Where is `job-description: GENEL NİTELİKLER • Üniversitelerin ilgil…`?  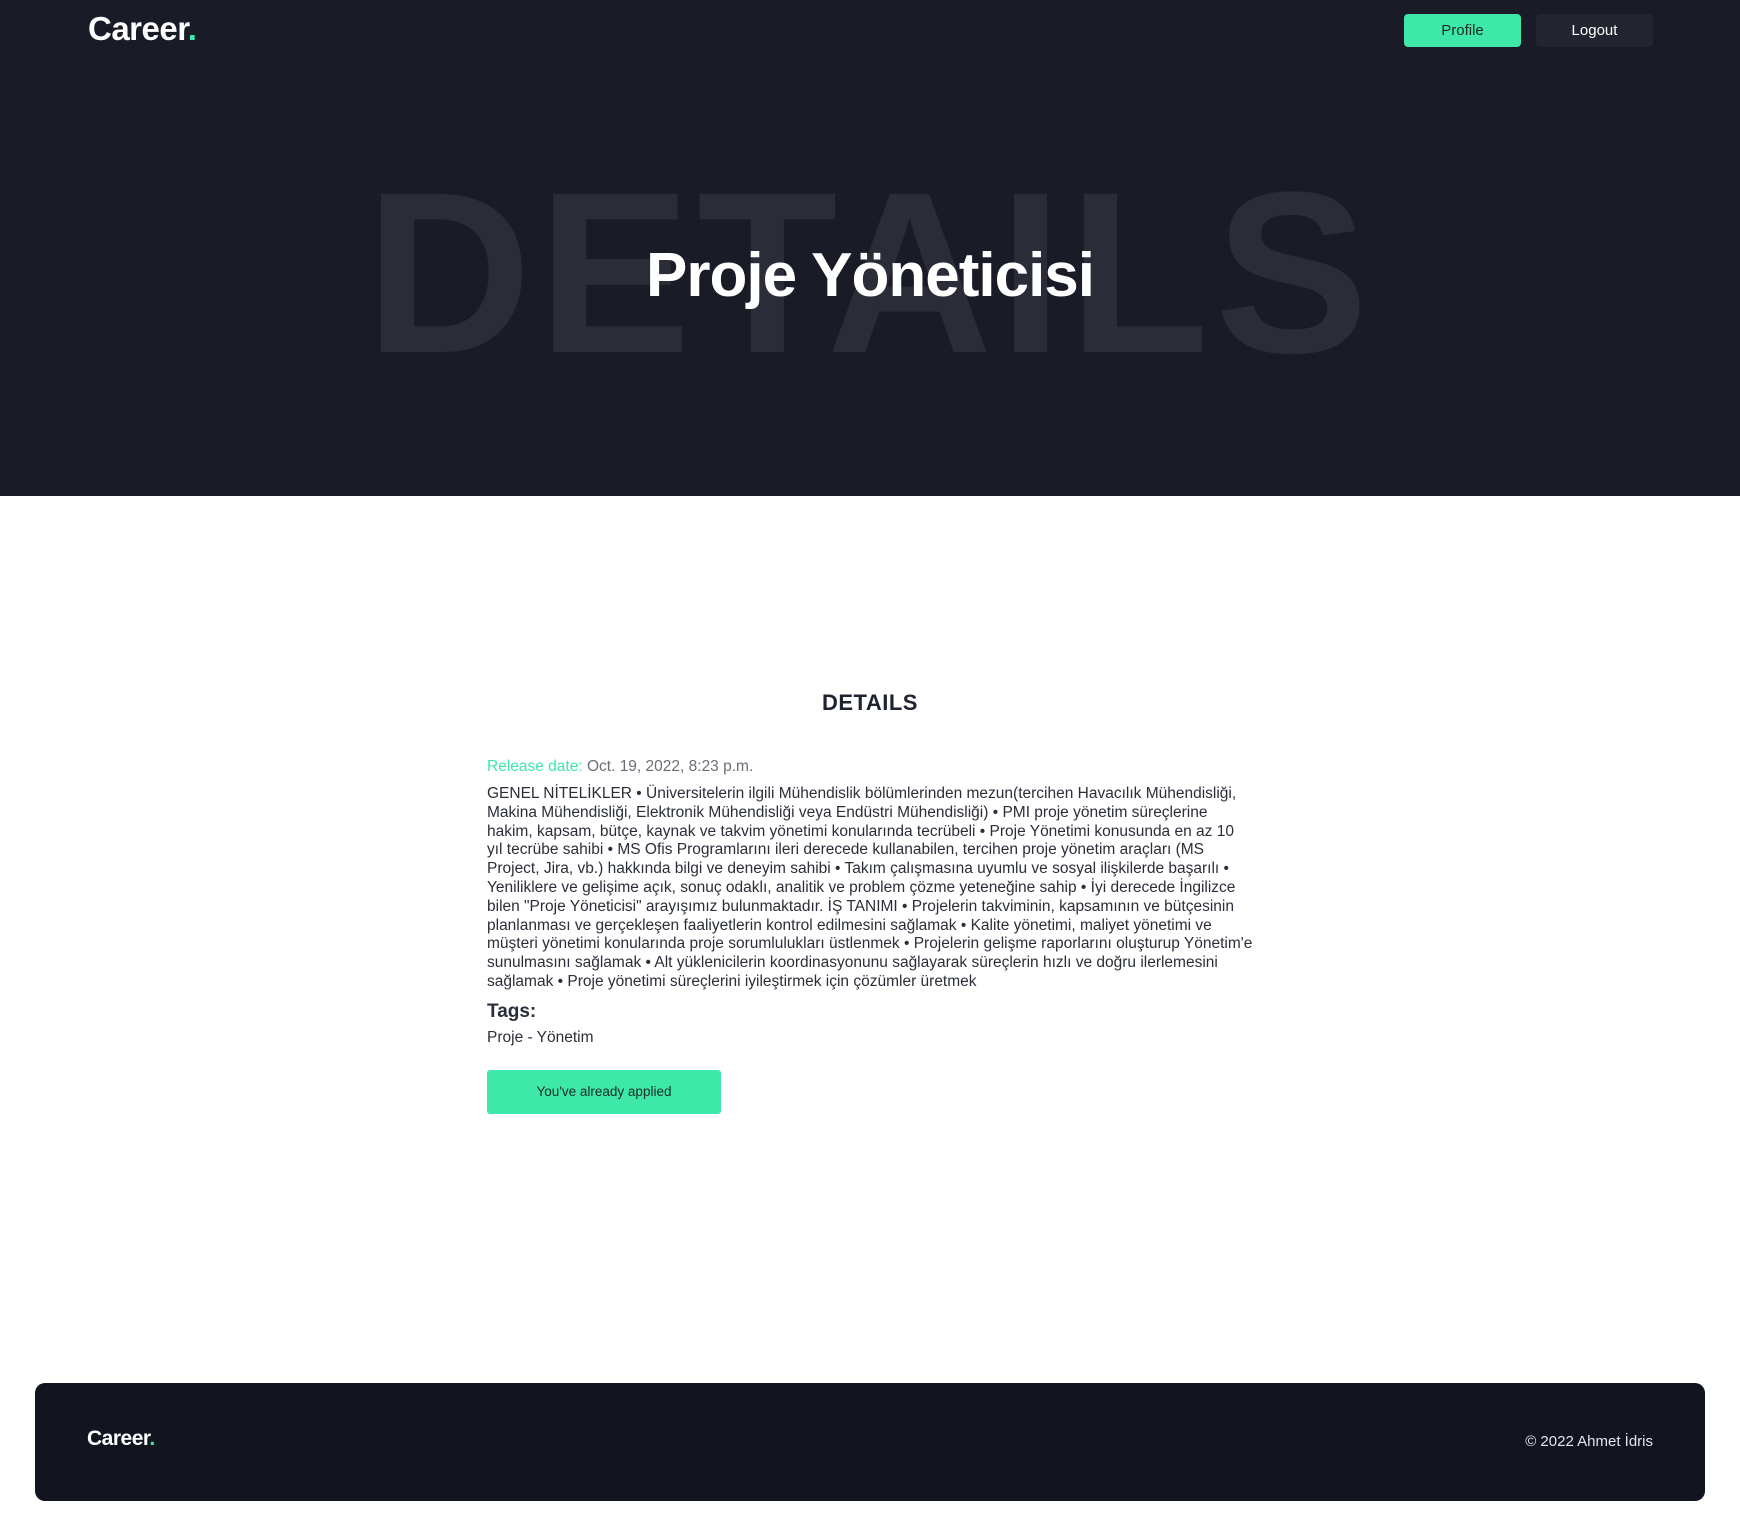 job-description: GENEL NİTELİKLER • Üniversitelerin ilgil… is located at coordinates (870, 887).